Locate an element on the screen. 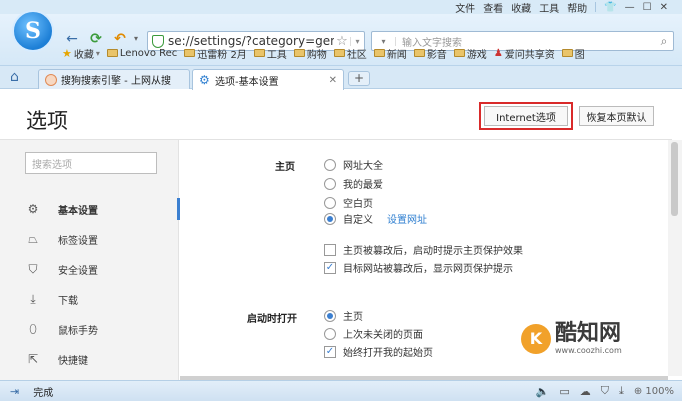  sidebar-item-label: 鼠标手势 is located at coordinates (78, 331).